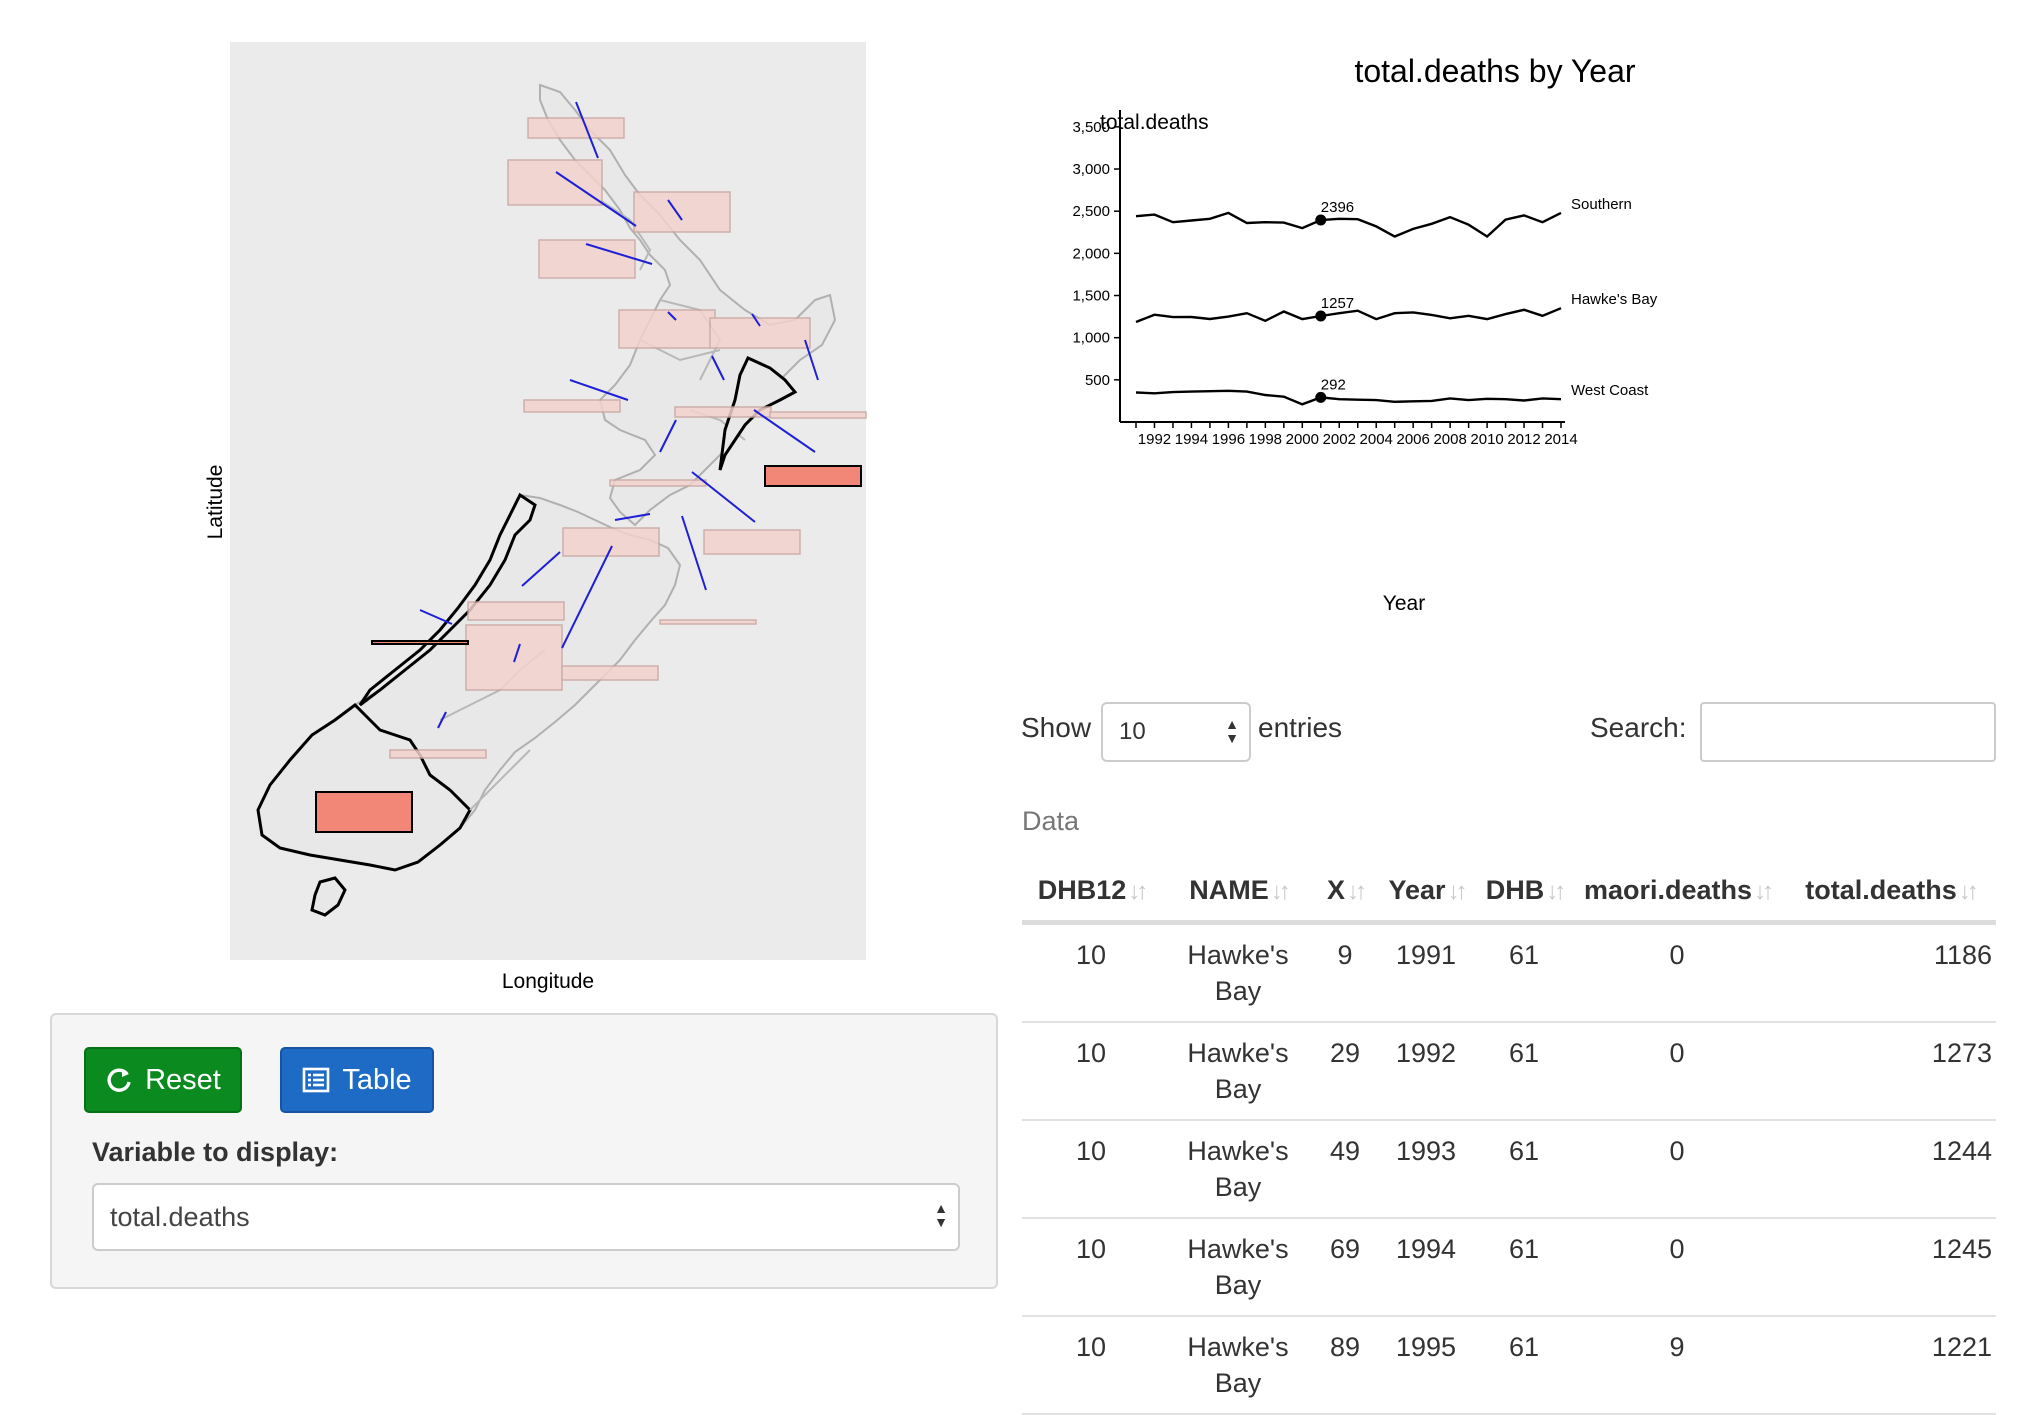 Image resolution: width=2036 pixels, height=1415 pixels. What do you see at coordinates (1523, 439) in the screenshot?
I see `x-tick-label: 2012` at bounding box center [1523, 439].